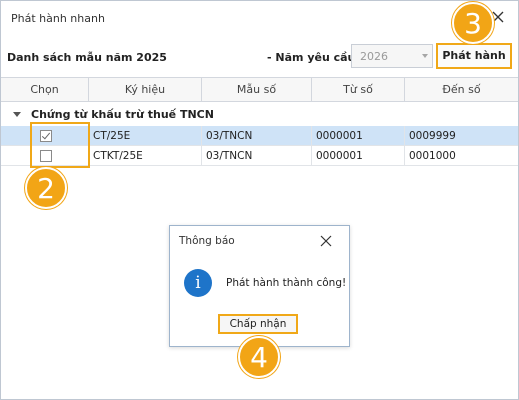 The image size is (519, 400). Describe the element at coordinates (207, 241) in the screenshot. I see `dialog-title: Thông báo` at that location.